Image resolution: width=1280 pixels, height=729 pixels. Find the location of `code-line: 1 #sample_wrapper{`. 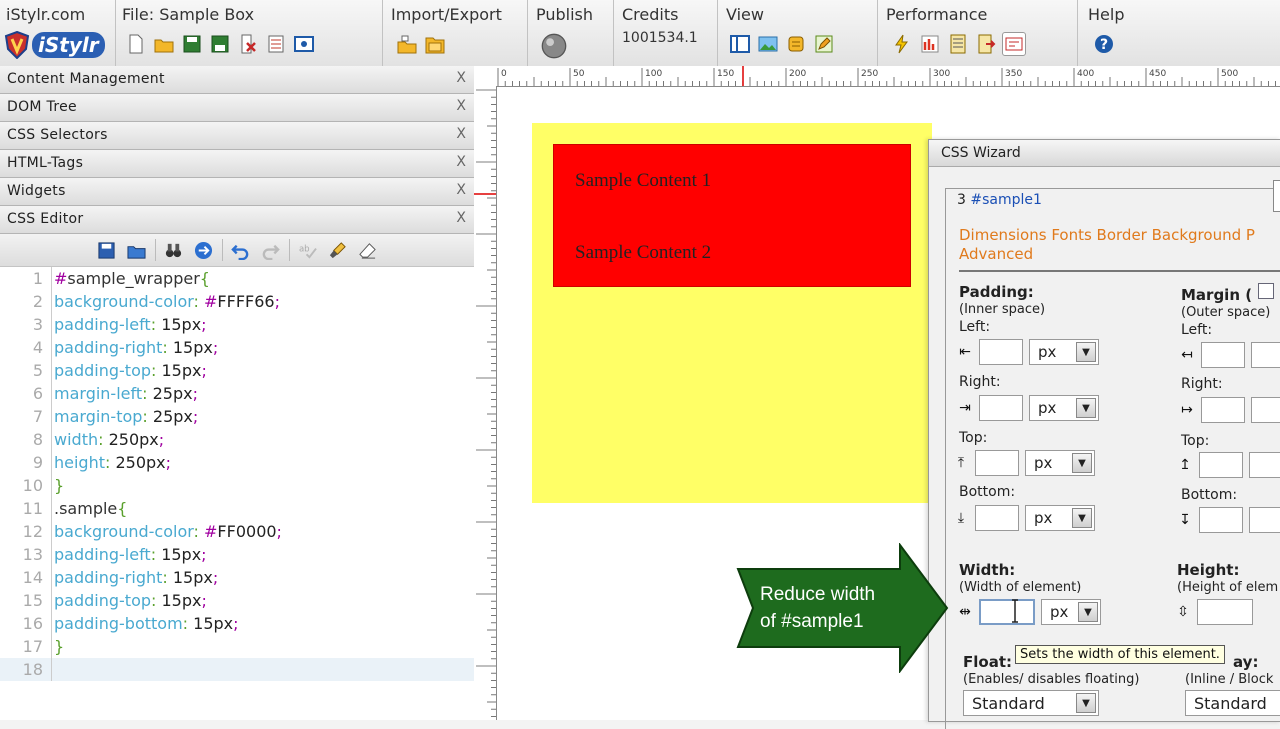

code-line: 1 #sample_wrapper{ is located at coordinates (237, 278).